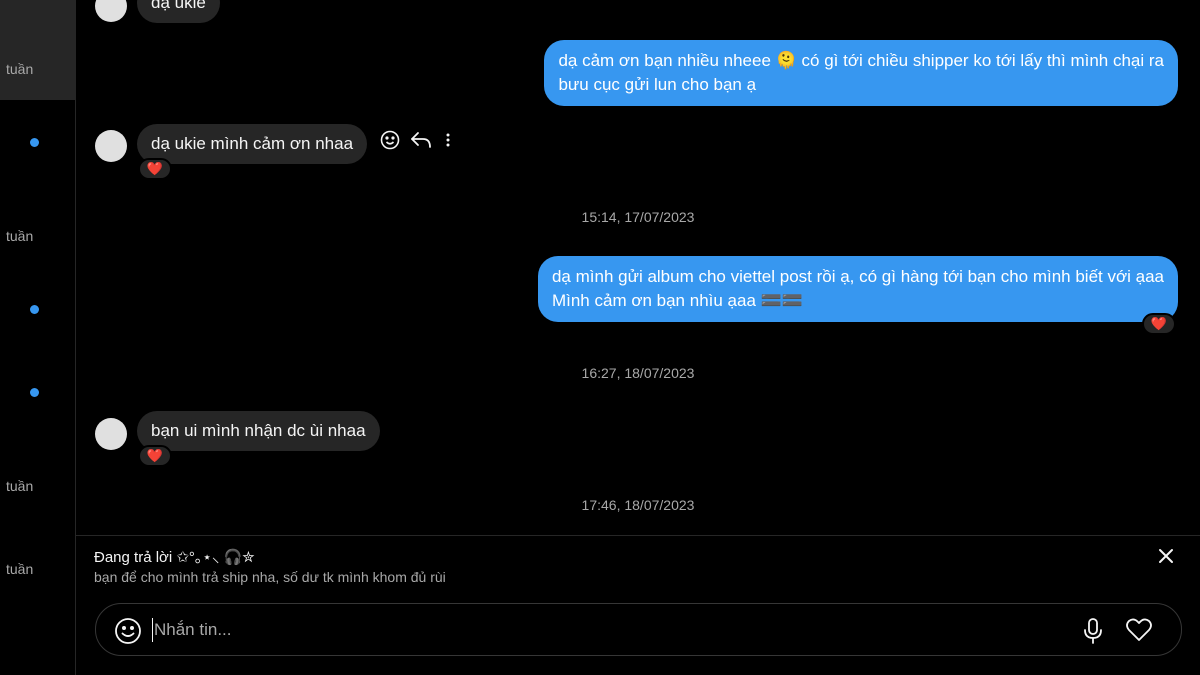  Describe the element at coordinates (37, 50) in the screenshot. I see `sidebar-selected-item` at that location.